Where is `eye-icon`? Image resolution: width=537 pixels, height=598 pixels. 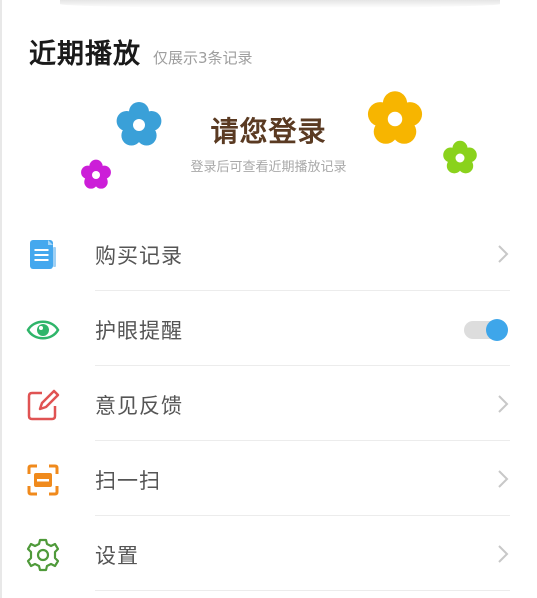
eye-icon is located at coordinates (43, 330).